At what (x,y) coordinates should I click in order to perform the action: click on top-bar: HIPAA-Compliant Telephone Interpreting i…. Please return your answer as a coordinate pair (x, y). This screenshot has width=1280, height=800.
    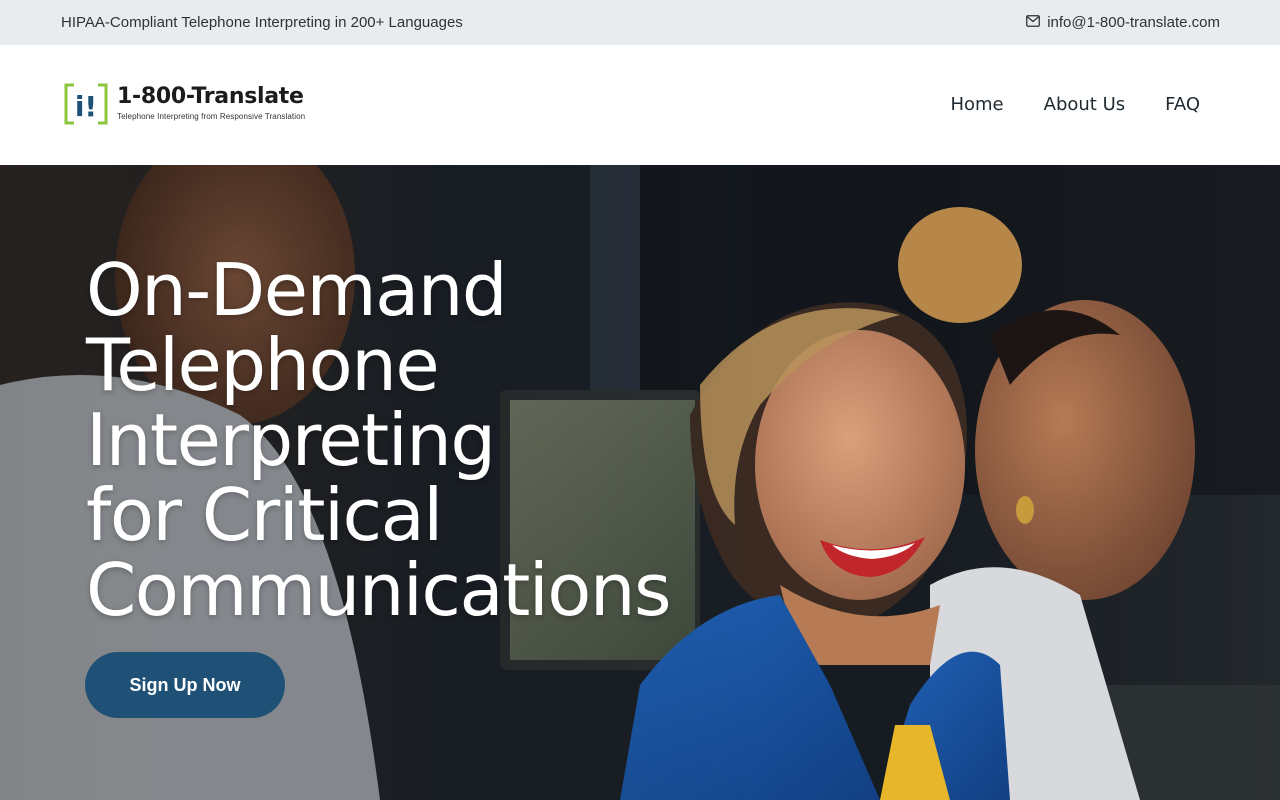
    Looking at the image, I should click on (640, 22).